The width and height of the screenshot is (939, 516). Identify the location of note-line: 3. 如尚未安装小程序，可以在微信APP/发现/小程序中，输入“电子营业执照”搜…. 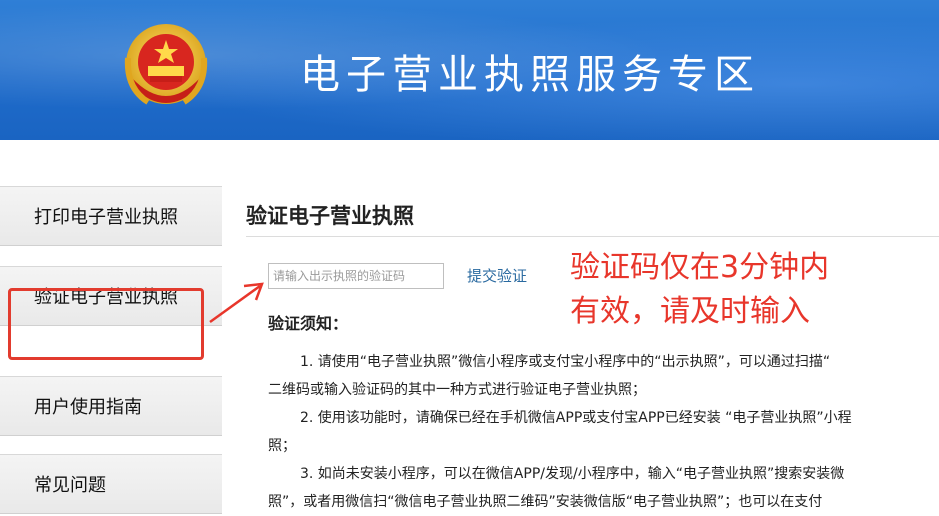
(572, 474).